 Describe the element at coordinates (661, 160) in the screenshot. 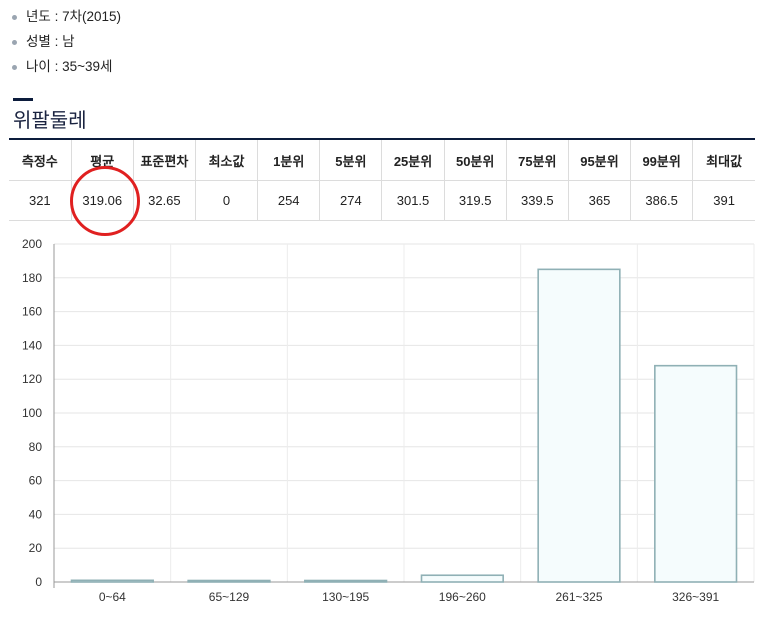

I see `header-p99: 99분위` at that location.